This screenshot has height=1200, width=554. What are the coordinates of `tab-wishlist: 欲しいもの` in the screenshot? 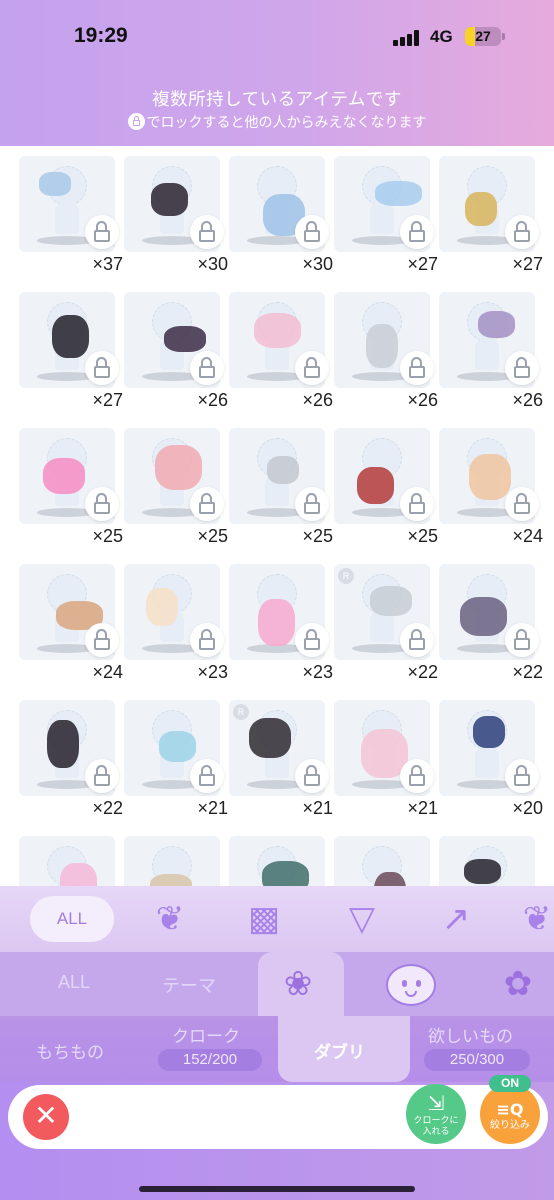 It's located at (470, 1034).